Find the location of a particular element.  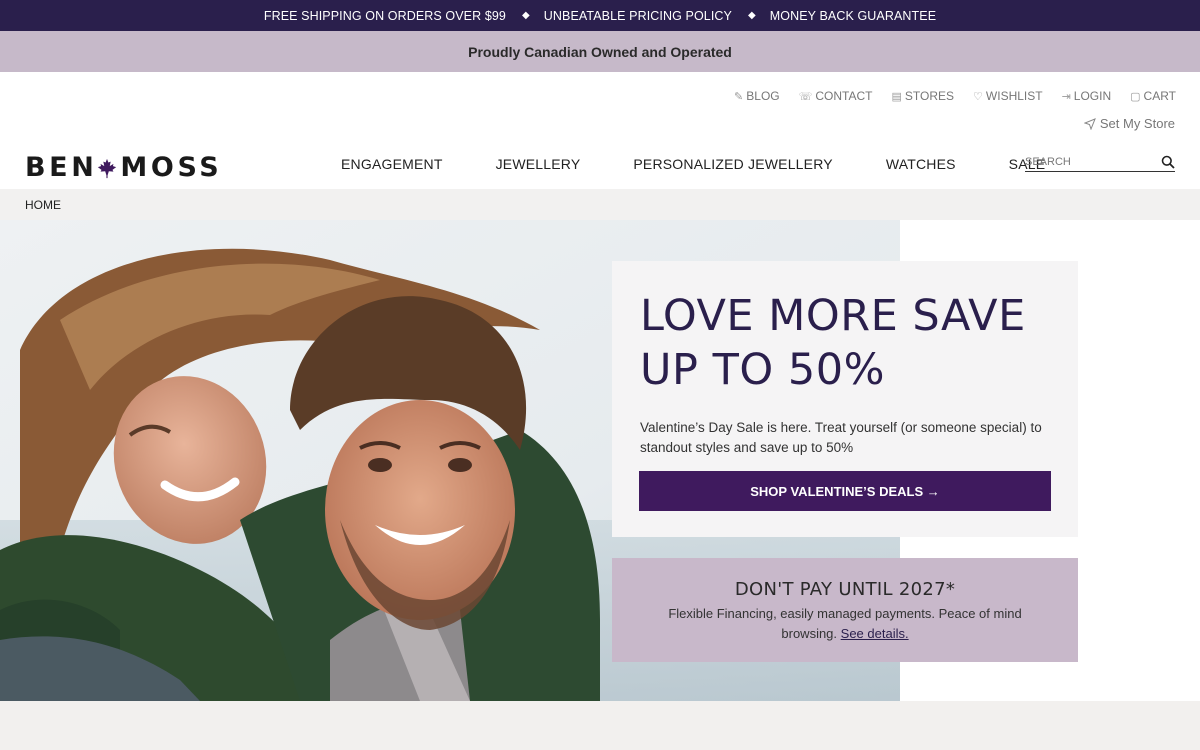

contact-label: CONTACT is located at coordinates (844, 96).